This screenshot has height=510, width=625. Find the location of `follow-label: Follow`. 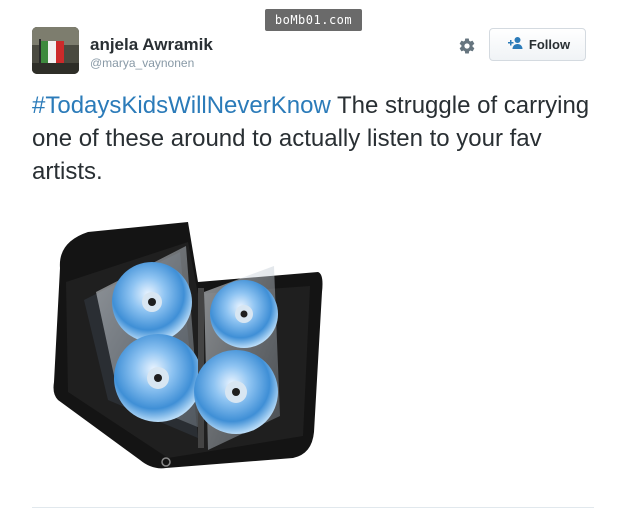

follow-label: Follow is located at coordinates (549, 44).